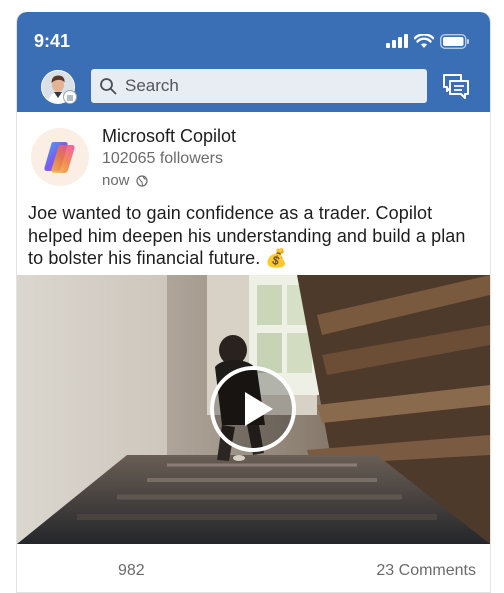  I want to click on play-button, so click(253, 409).